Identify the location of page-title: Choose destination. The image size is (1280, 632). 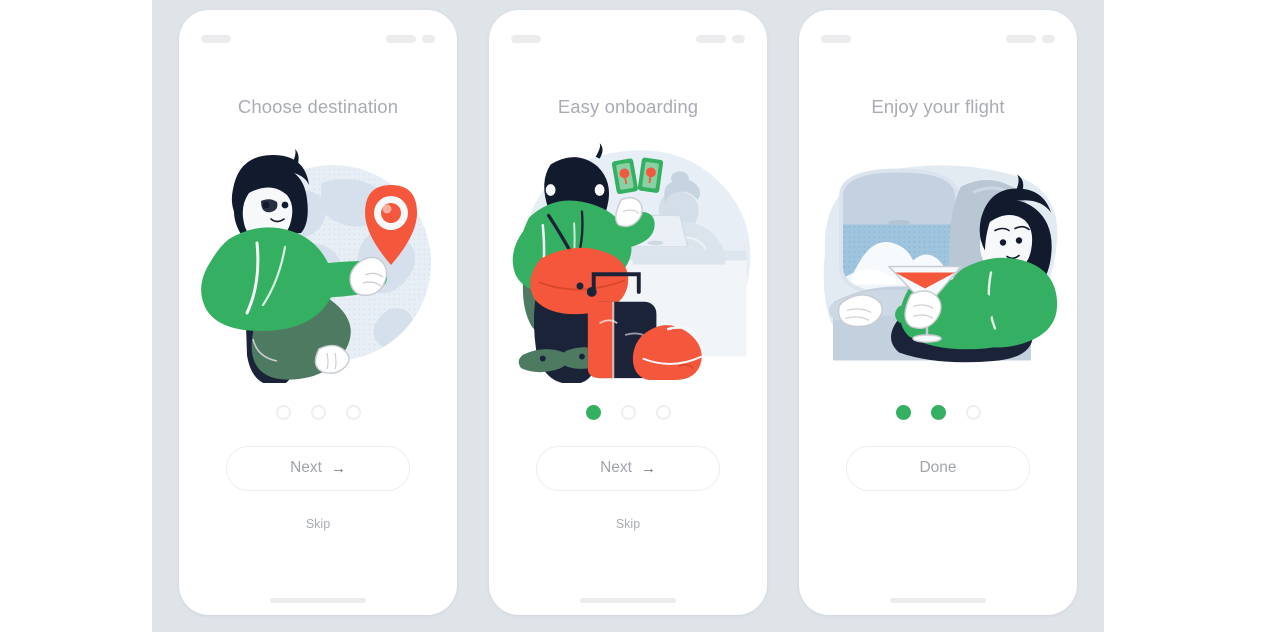
(318, 106).